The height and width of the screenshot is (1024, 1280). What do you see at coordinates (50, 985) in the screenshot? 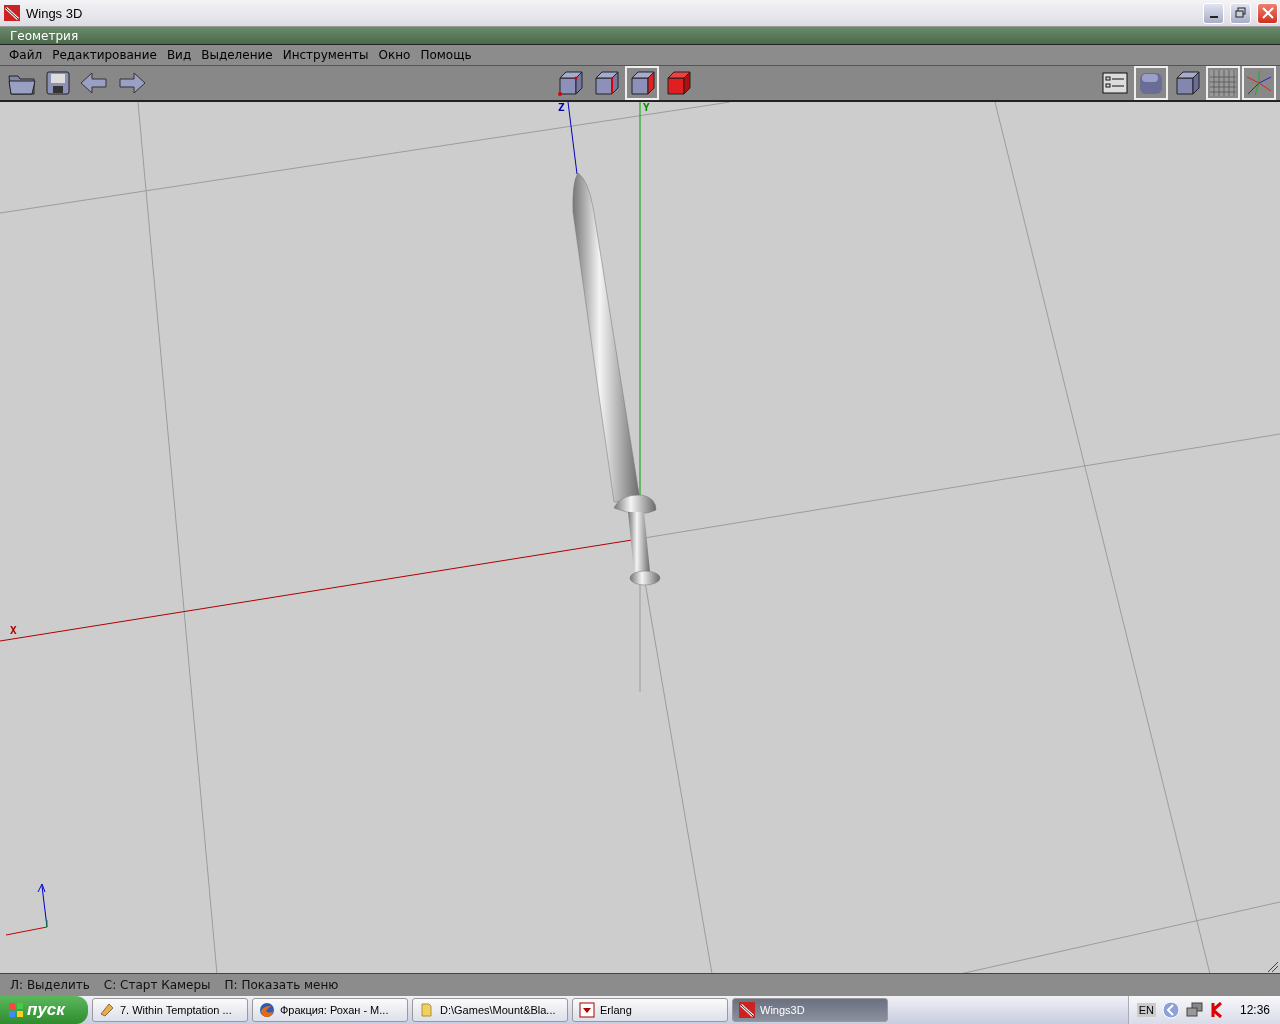
I see `status-hint: Л: Выделить` at bounding box center [50, 985].